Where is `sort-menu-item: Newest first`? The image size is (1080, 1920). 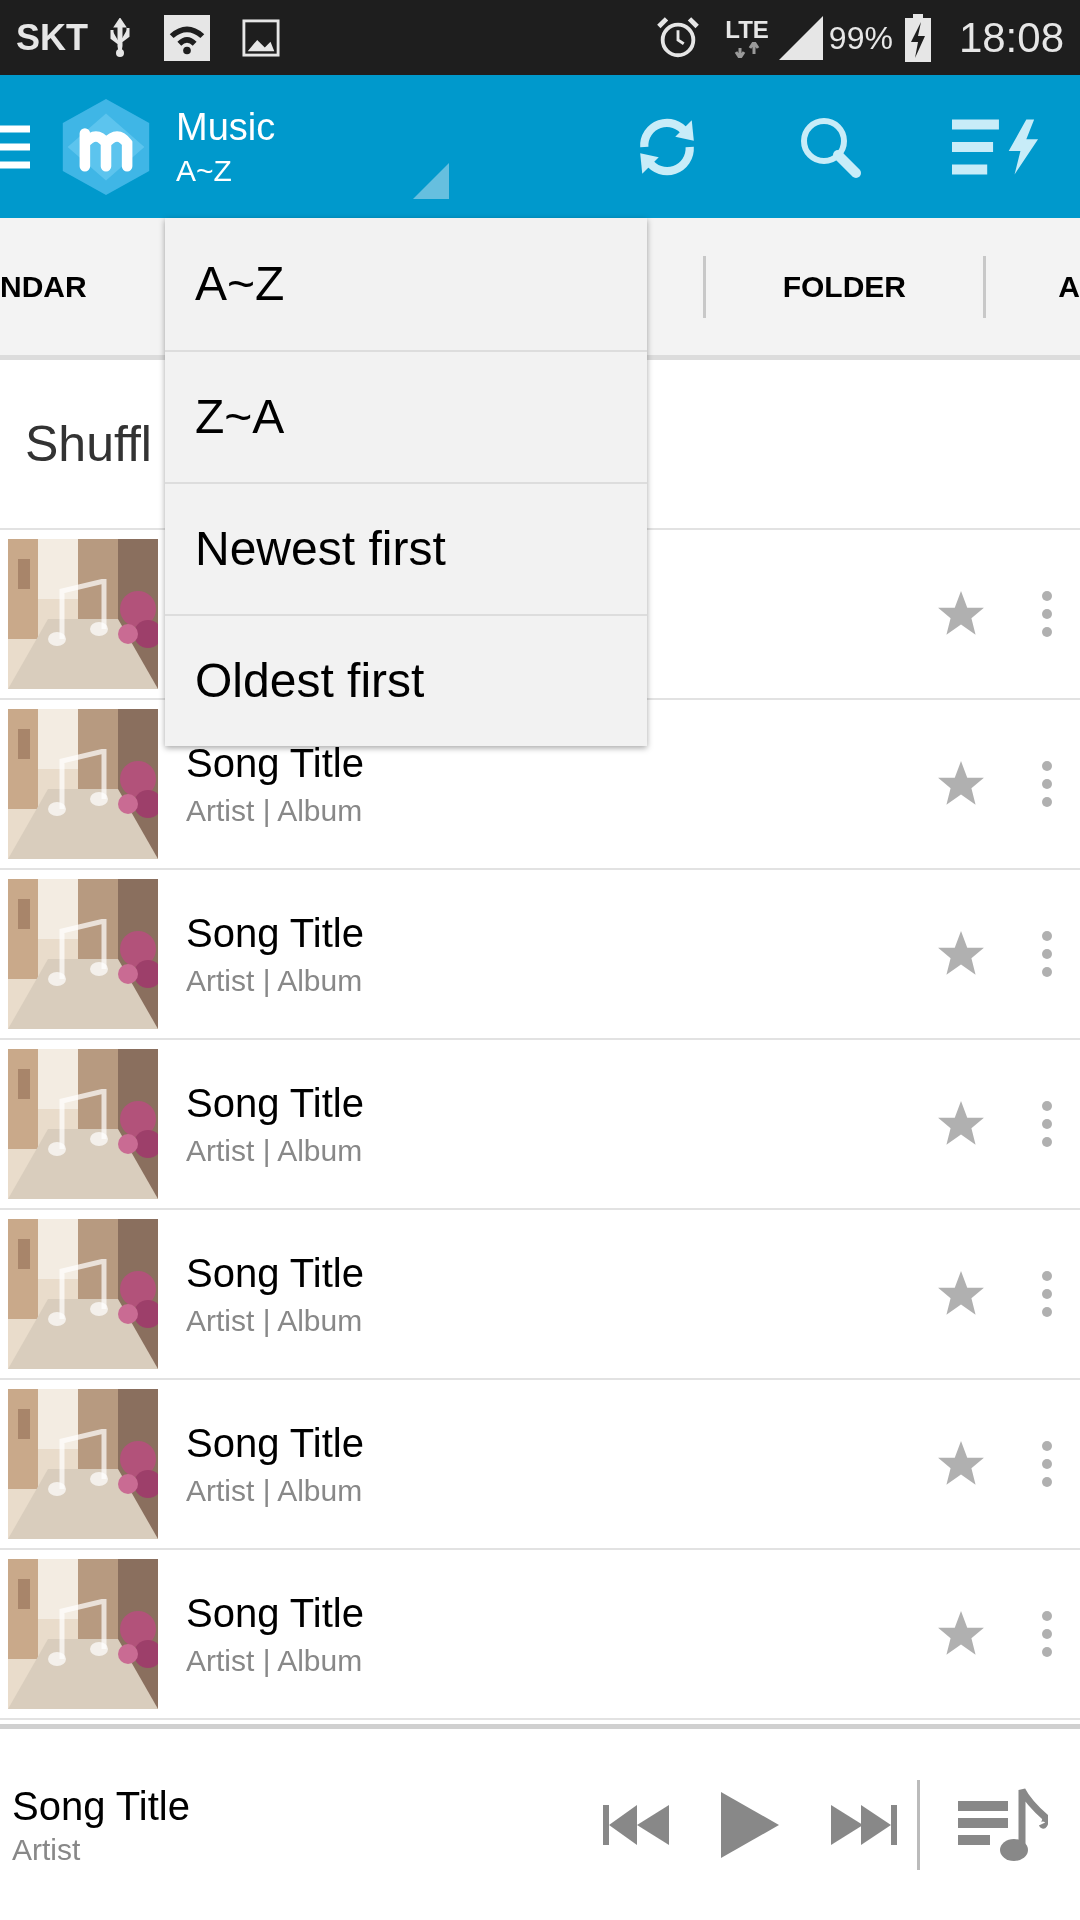
sort-menu-item: Newest first is located at coordinates (406, 548).